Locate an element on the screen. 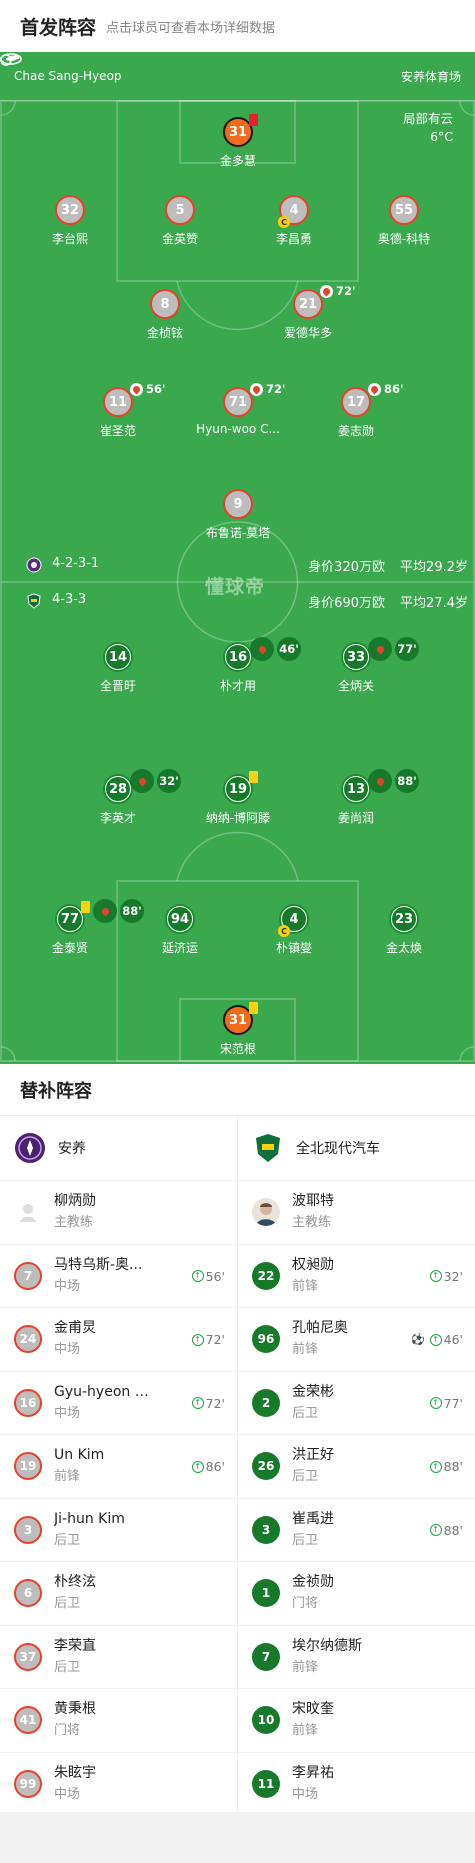 The width and height of the screenshot is (475, 1863). sub-name: 金甫炅 is located at coordinates (75, 1328).